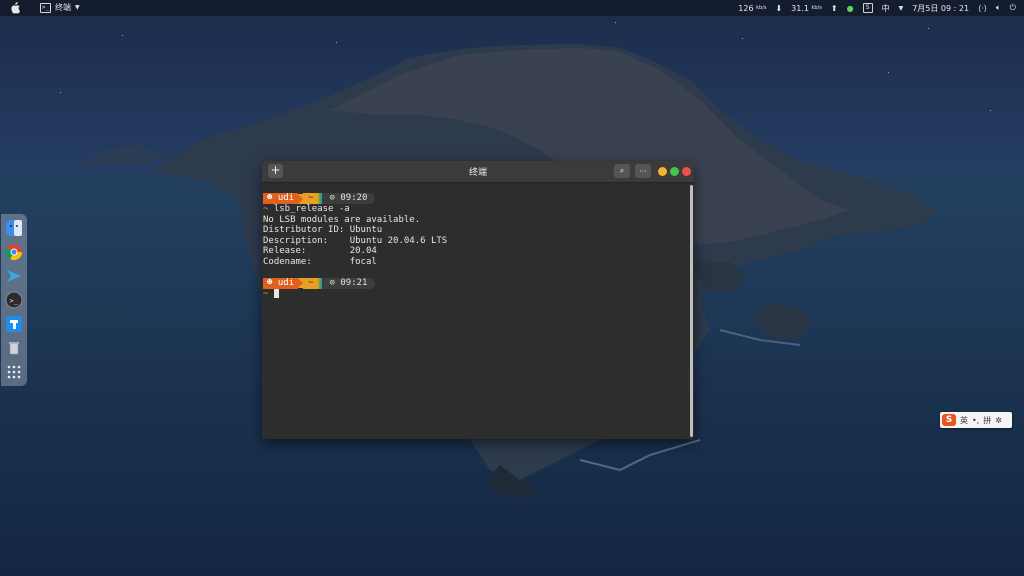  Describe the element at coordinates (998, 8) in the screenshot. I see `volume-icon: 🔈︎` at that location.